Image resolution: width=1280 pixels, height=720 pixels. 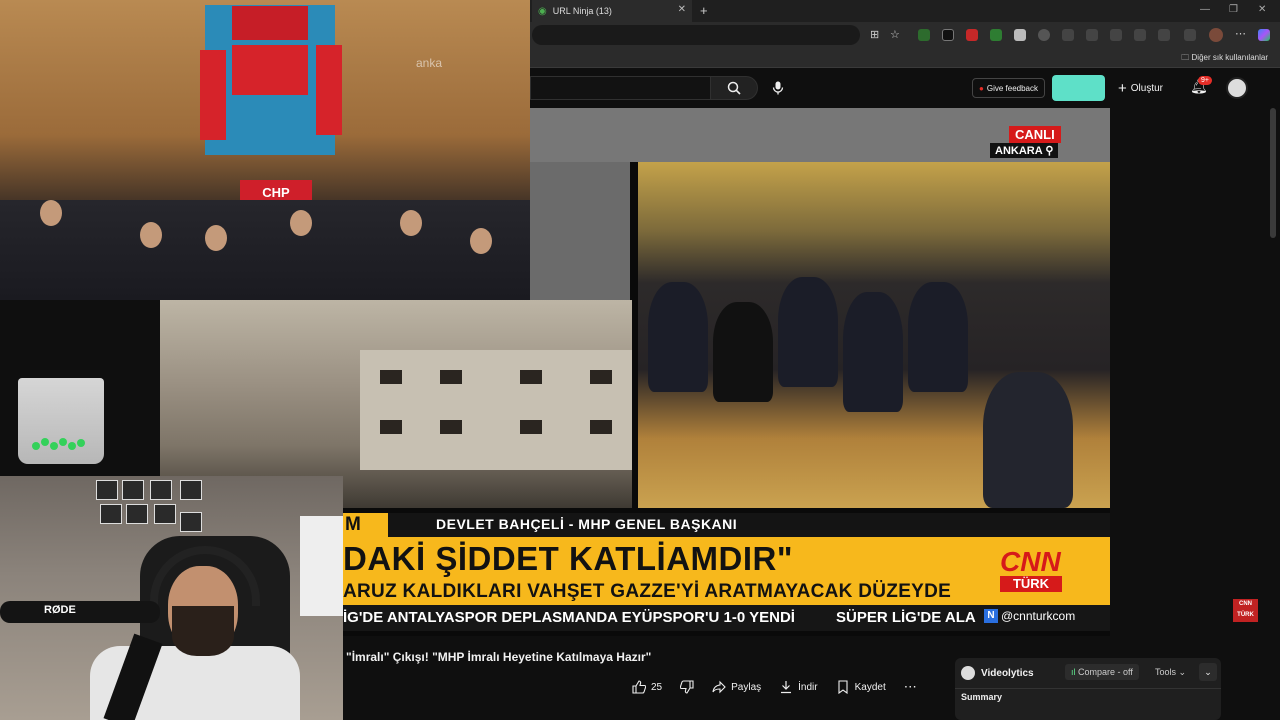 What do you see at coordinates (1024, 150) in the screenshot?
I see `location-badge: ANKARA ⚲` at bounding box center [1024, 150].